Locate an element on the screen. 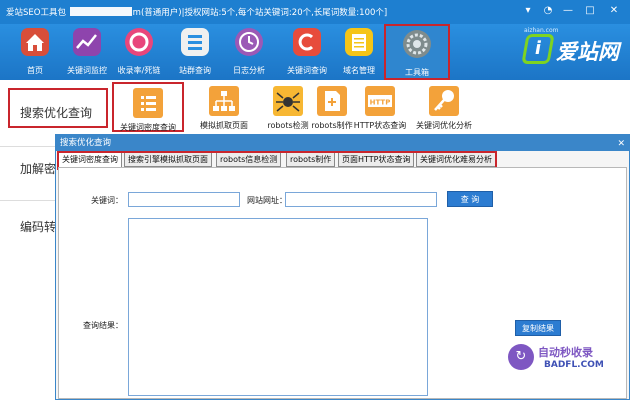 The width and height of the screenshot is (630, 400). minimize-button: — is located at coordinates (568, 11).